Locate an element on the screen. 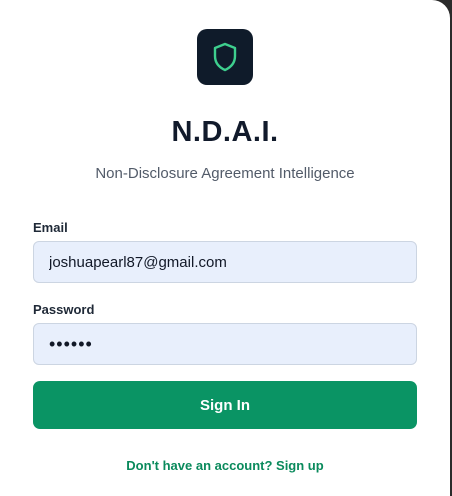 This screenshot has height=496, width=452. sign-in-button: Sign In is located at coordinates (225, 405).